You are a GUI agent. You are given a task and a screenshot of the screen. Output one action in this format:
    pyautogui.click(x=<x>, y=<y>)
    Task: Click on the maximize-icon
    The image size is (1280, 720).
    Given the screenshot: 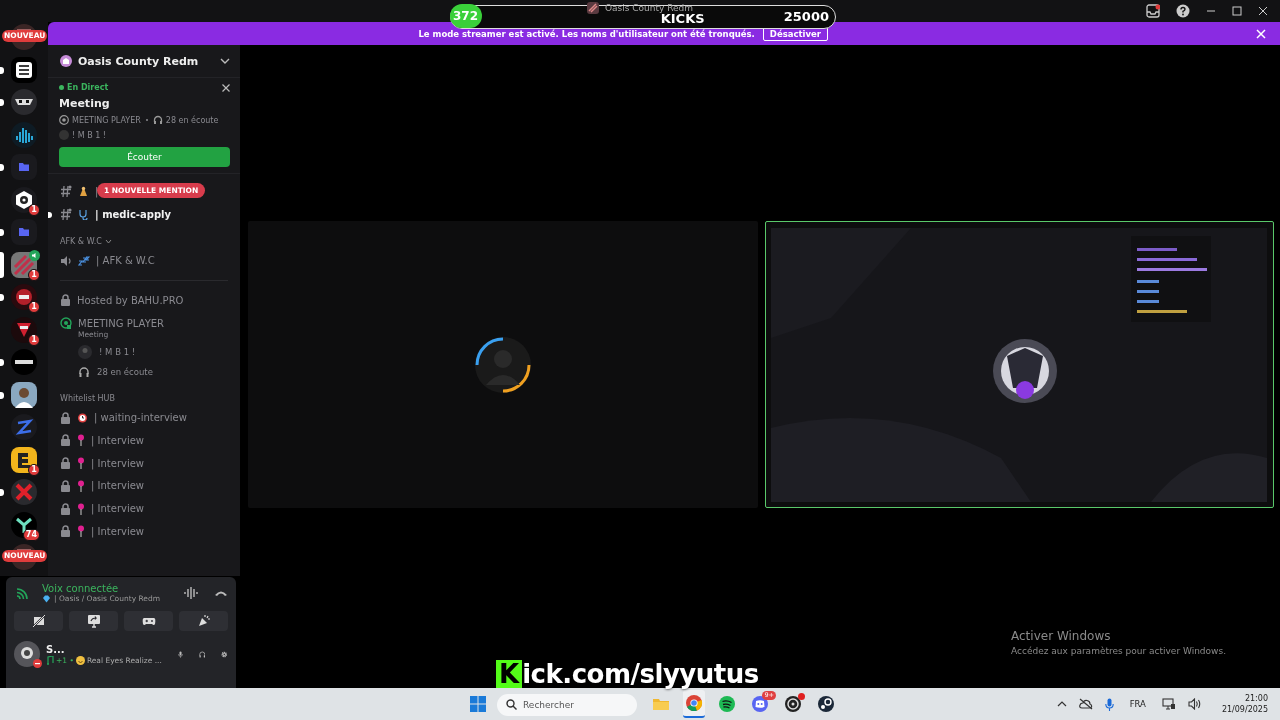 What is the action you would take?
    pyautogui.click(x=1237, y=11)
    